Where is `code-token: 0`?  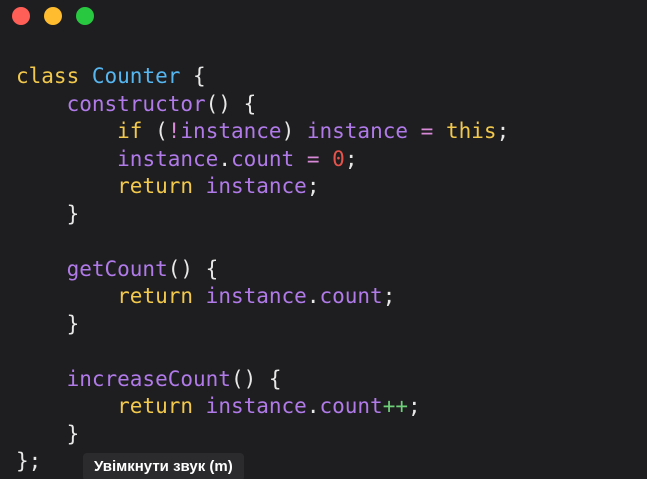
code-token: 0 is located at coordinates (338, 158).